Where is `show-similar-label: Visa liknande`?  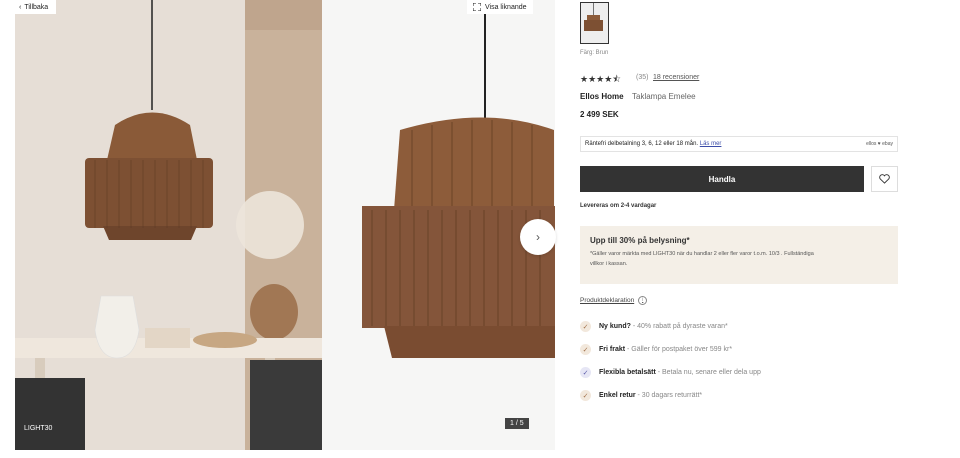 show-similar-label: Visa liknande is located at coordinates (506, 7).